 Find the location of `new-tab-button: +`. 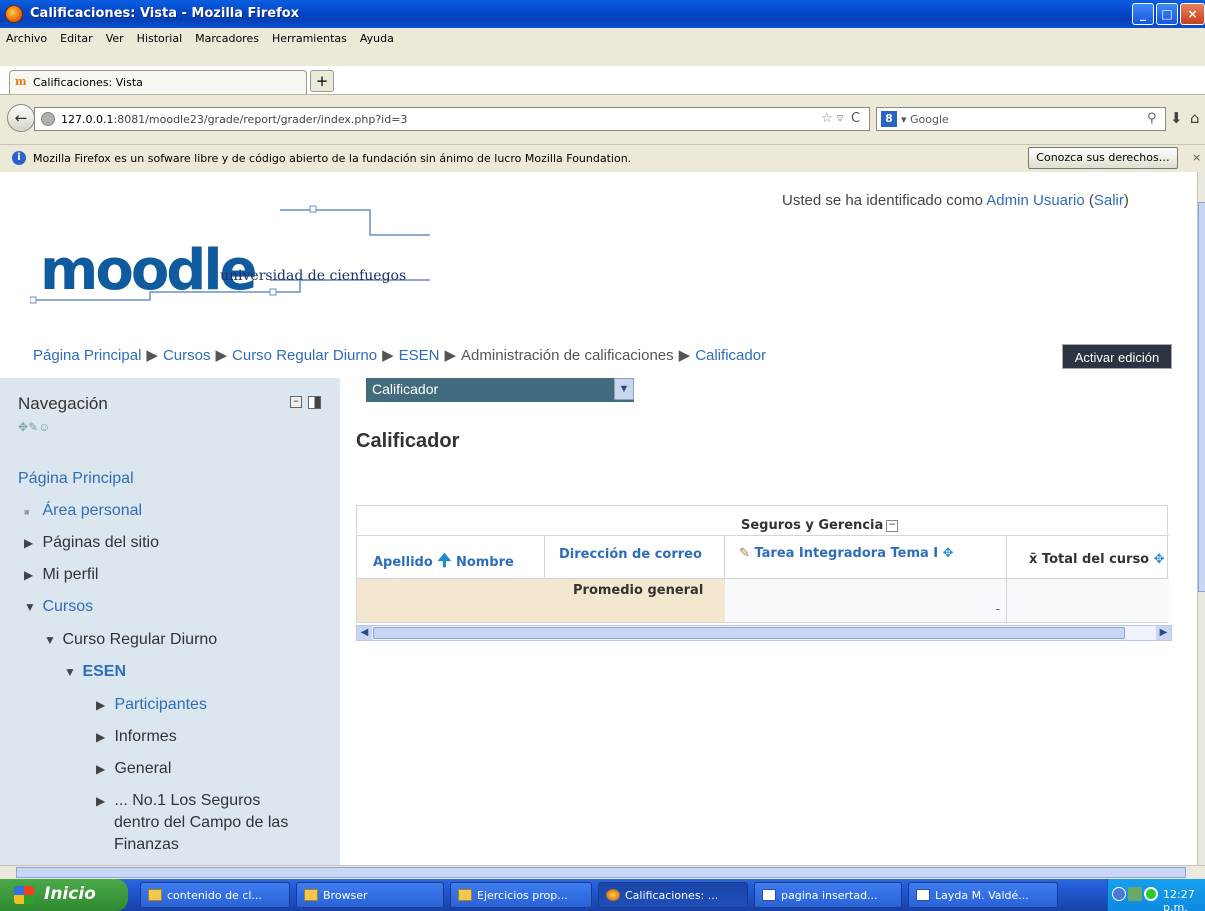

new-tab-button: + is located at coordinates (322, 81).